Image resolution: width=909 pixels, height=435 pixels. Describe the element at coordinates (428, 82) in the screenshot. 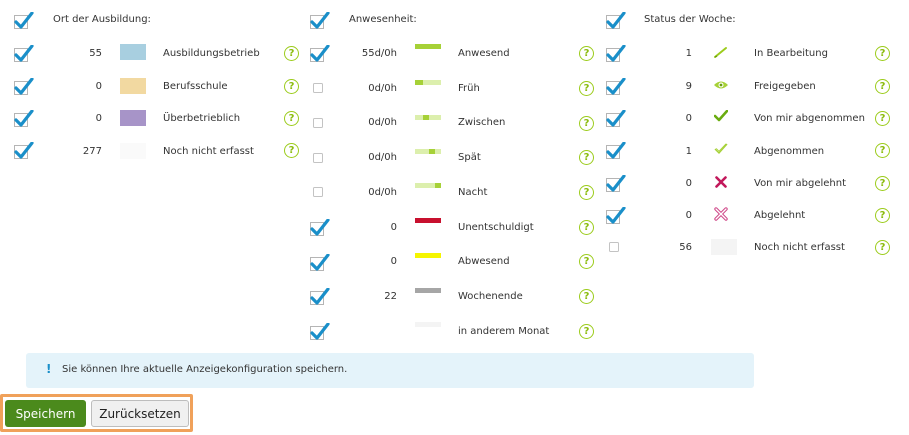

I see `frueh-bar` at that location.